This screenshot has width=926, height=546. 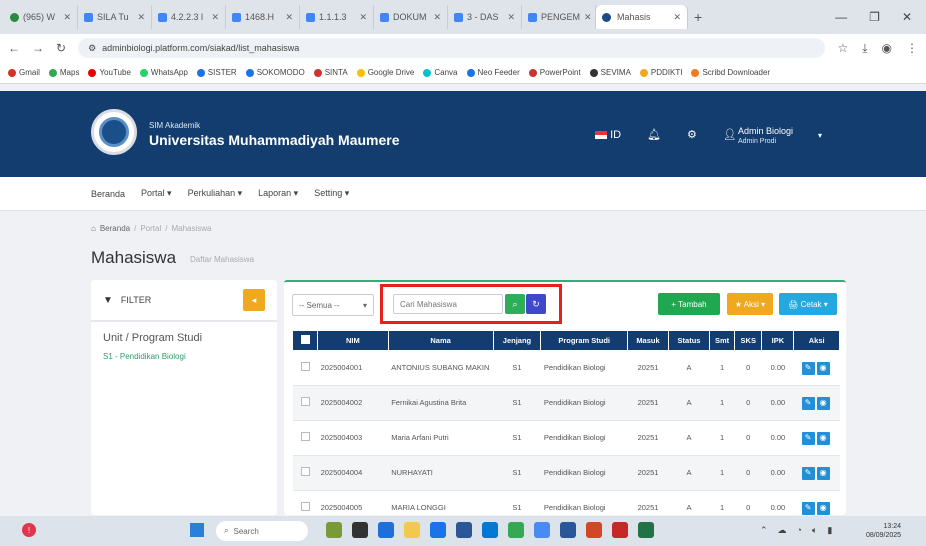 I want to click on mail-icon, so click(x=490, y=530).